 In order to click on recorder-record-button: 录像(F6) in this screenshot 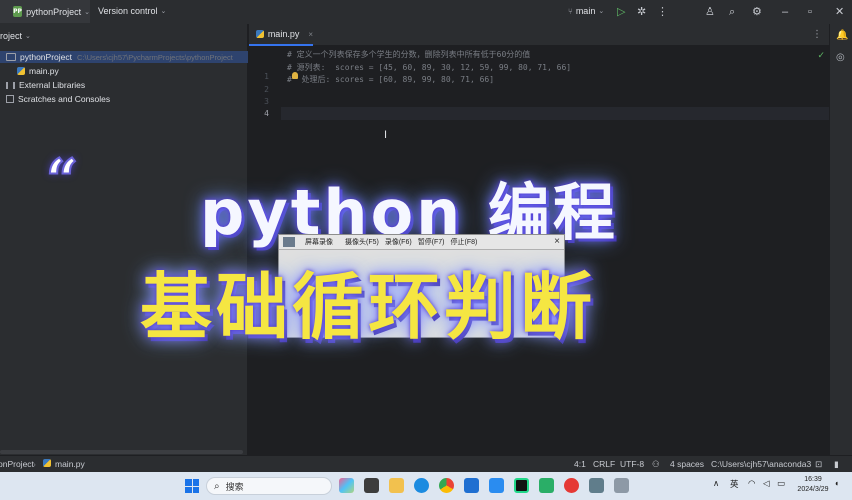, I will do `click(398, 242)`.